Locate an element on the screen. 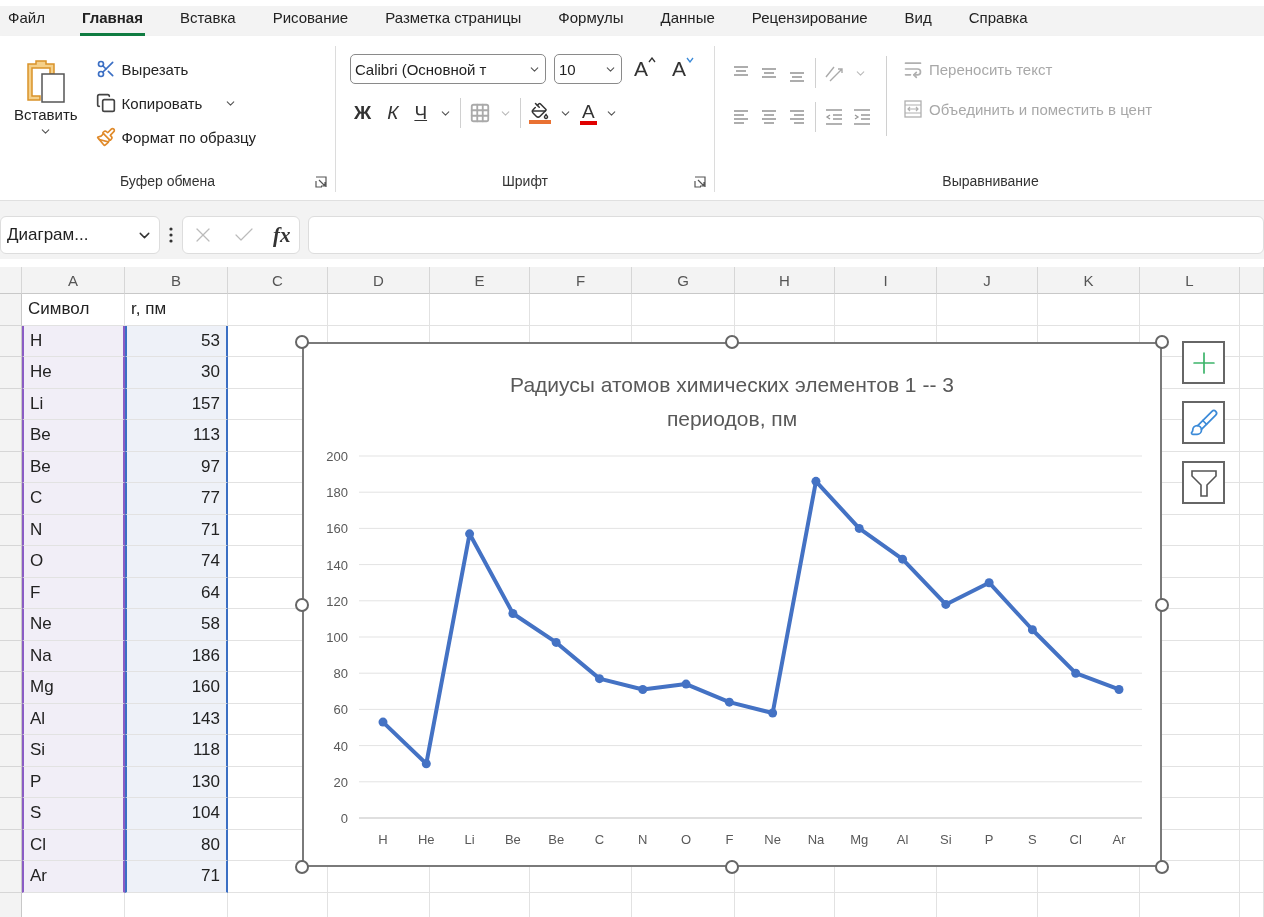 This screenshot has width=1264, height=917. grow-font-button: A is located at coordinates (645, 69).